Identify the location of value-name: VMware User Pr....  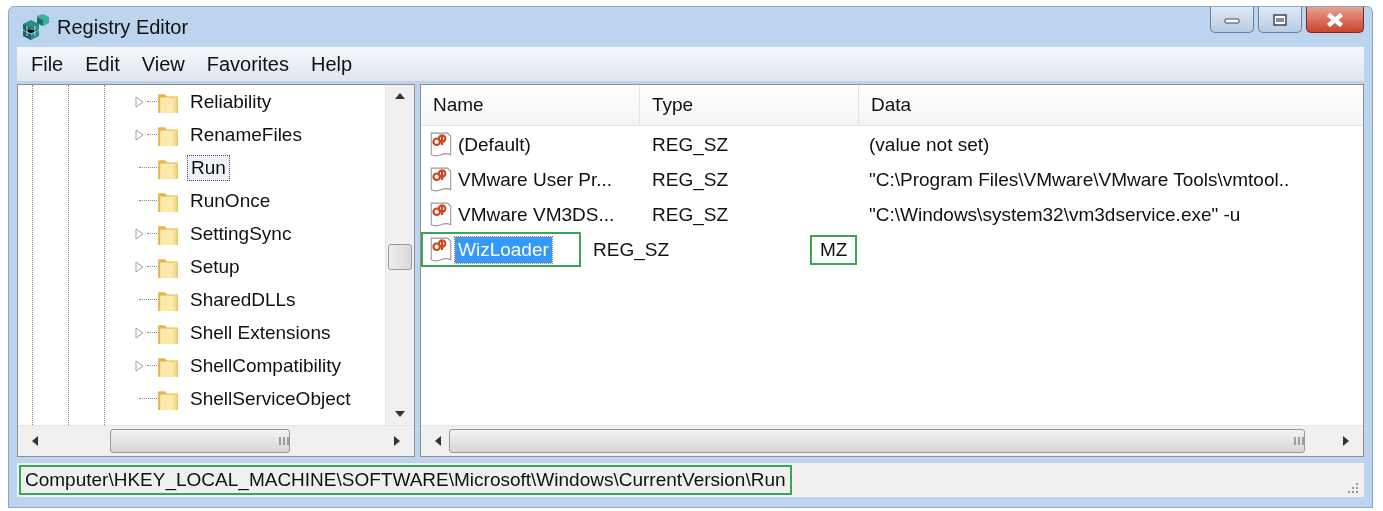
(535, 179).